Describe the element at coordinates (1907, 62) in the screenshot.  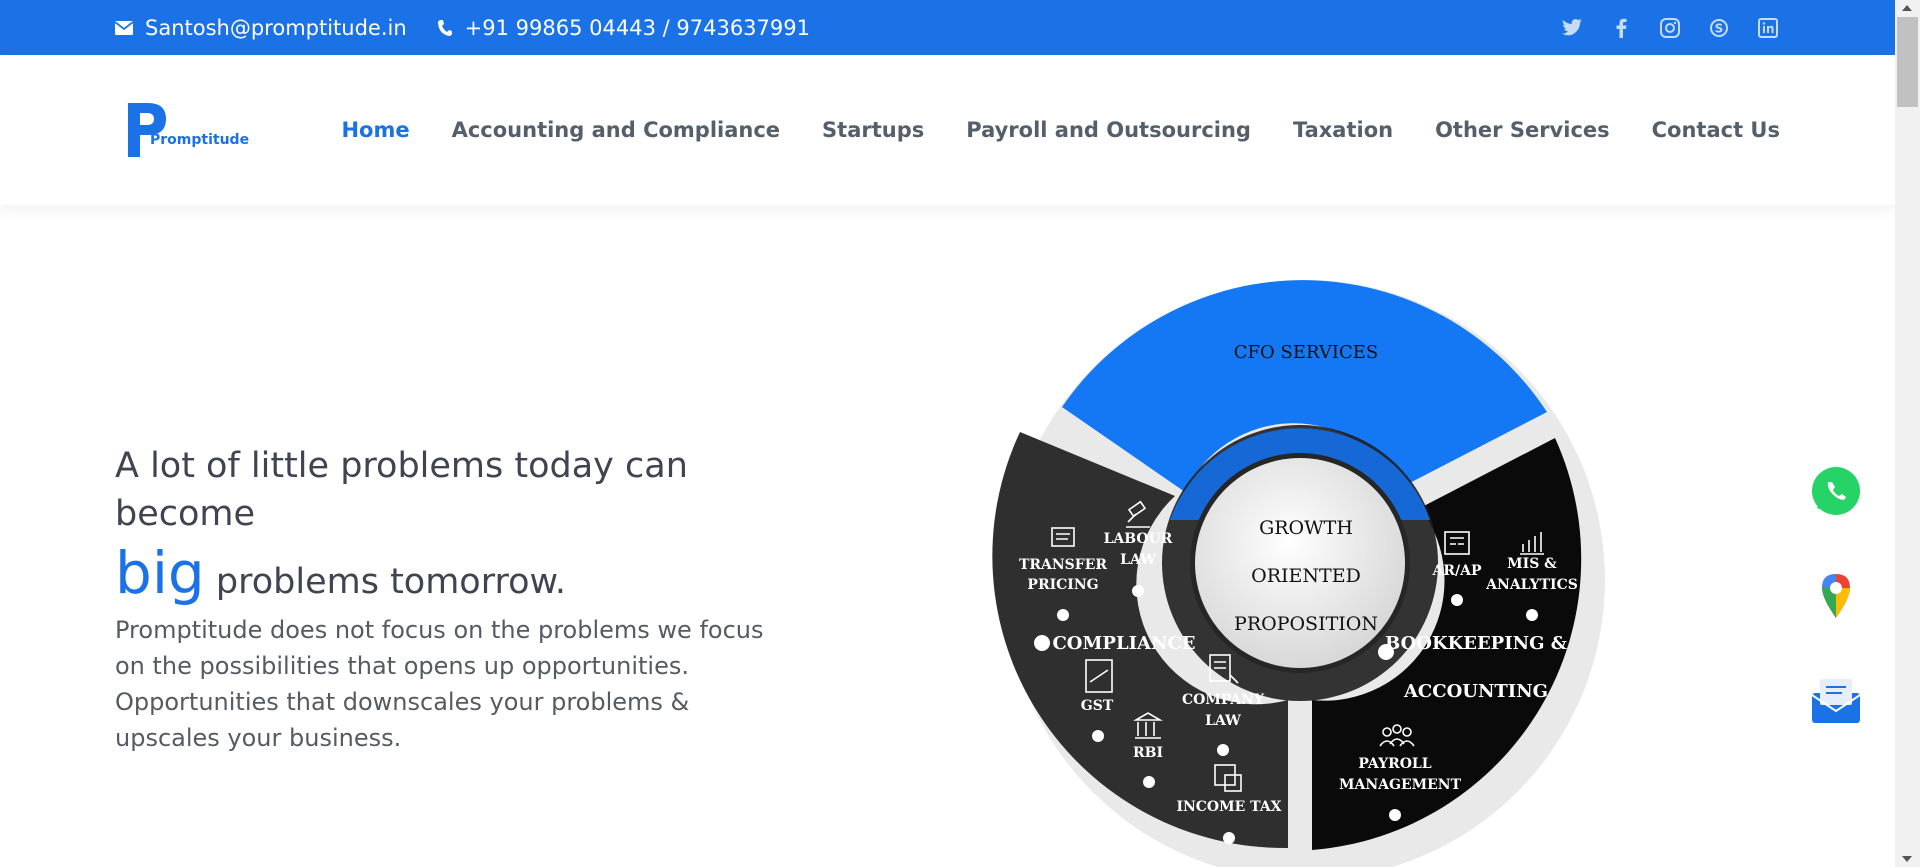
I see `scrollbar-thumb` at that location.